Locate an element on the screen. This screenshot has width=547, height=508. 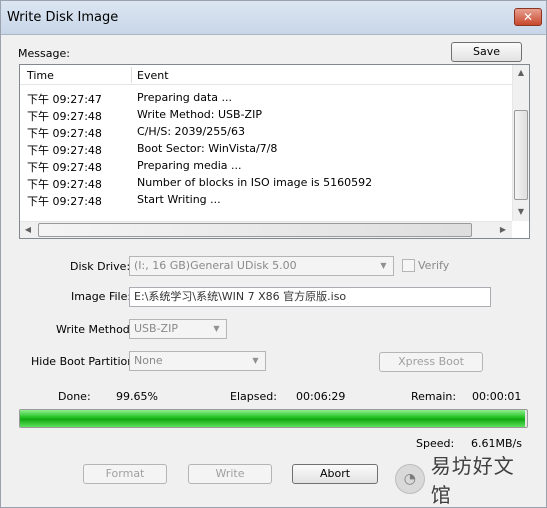
done-value: 99.65% is located at coordinates (137, 396).